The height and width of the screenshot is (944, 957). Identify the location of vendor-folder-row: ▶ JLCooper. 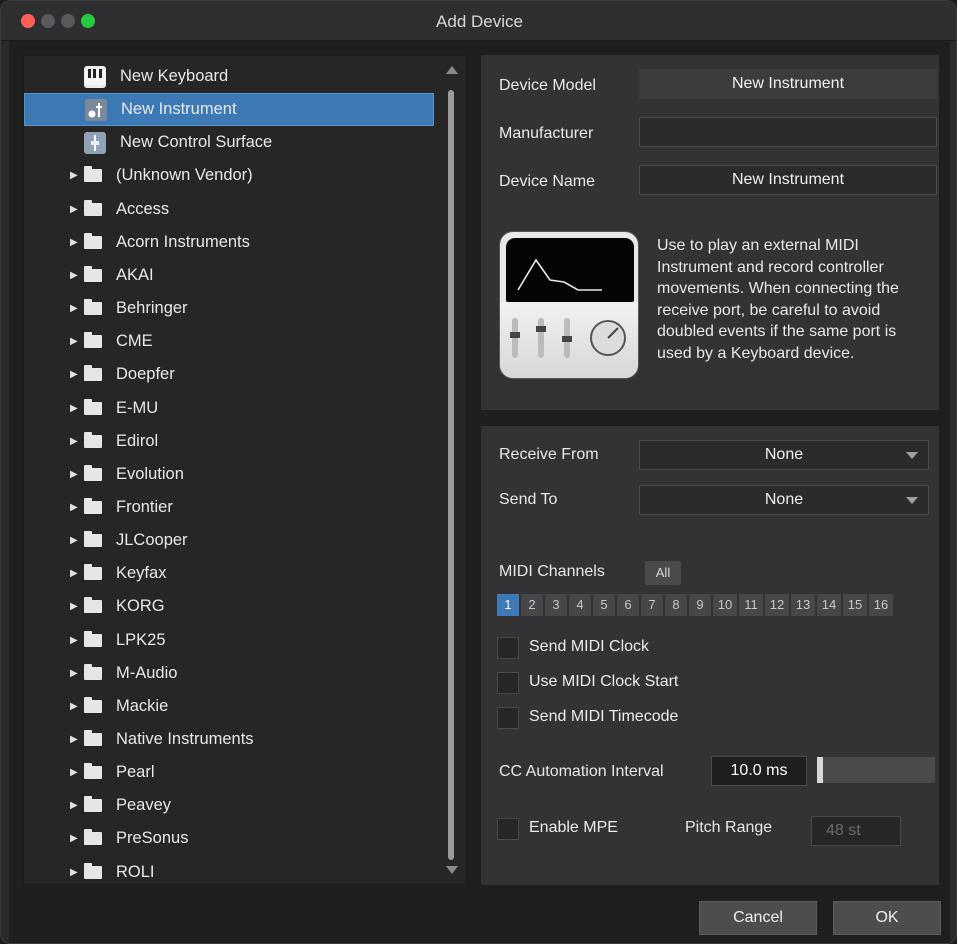
(229, 540).